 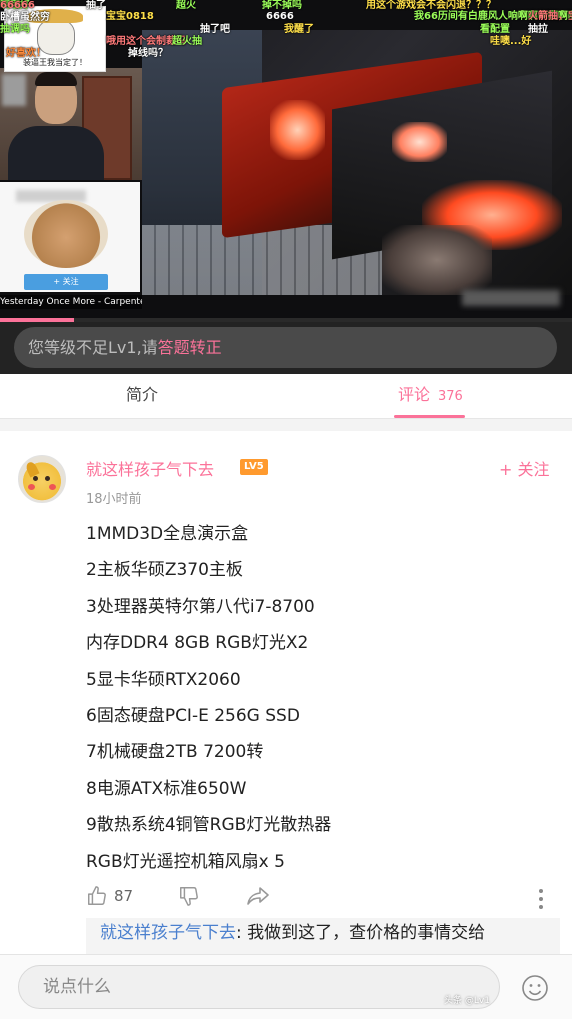 What do you see at coordinates (163, 679) in the screenshot?
I see `comment-line: 5显卡华硕RTX2060` at bounding box center [163, 679].